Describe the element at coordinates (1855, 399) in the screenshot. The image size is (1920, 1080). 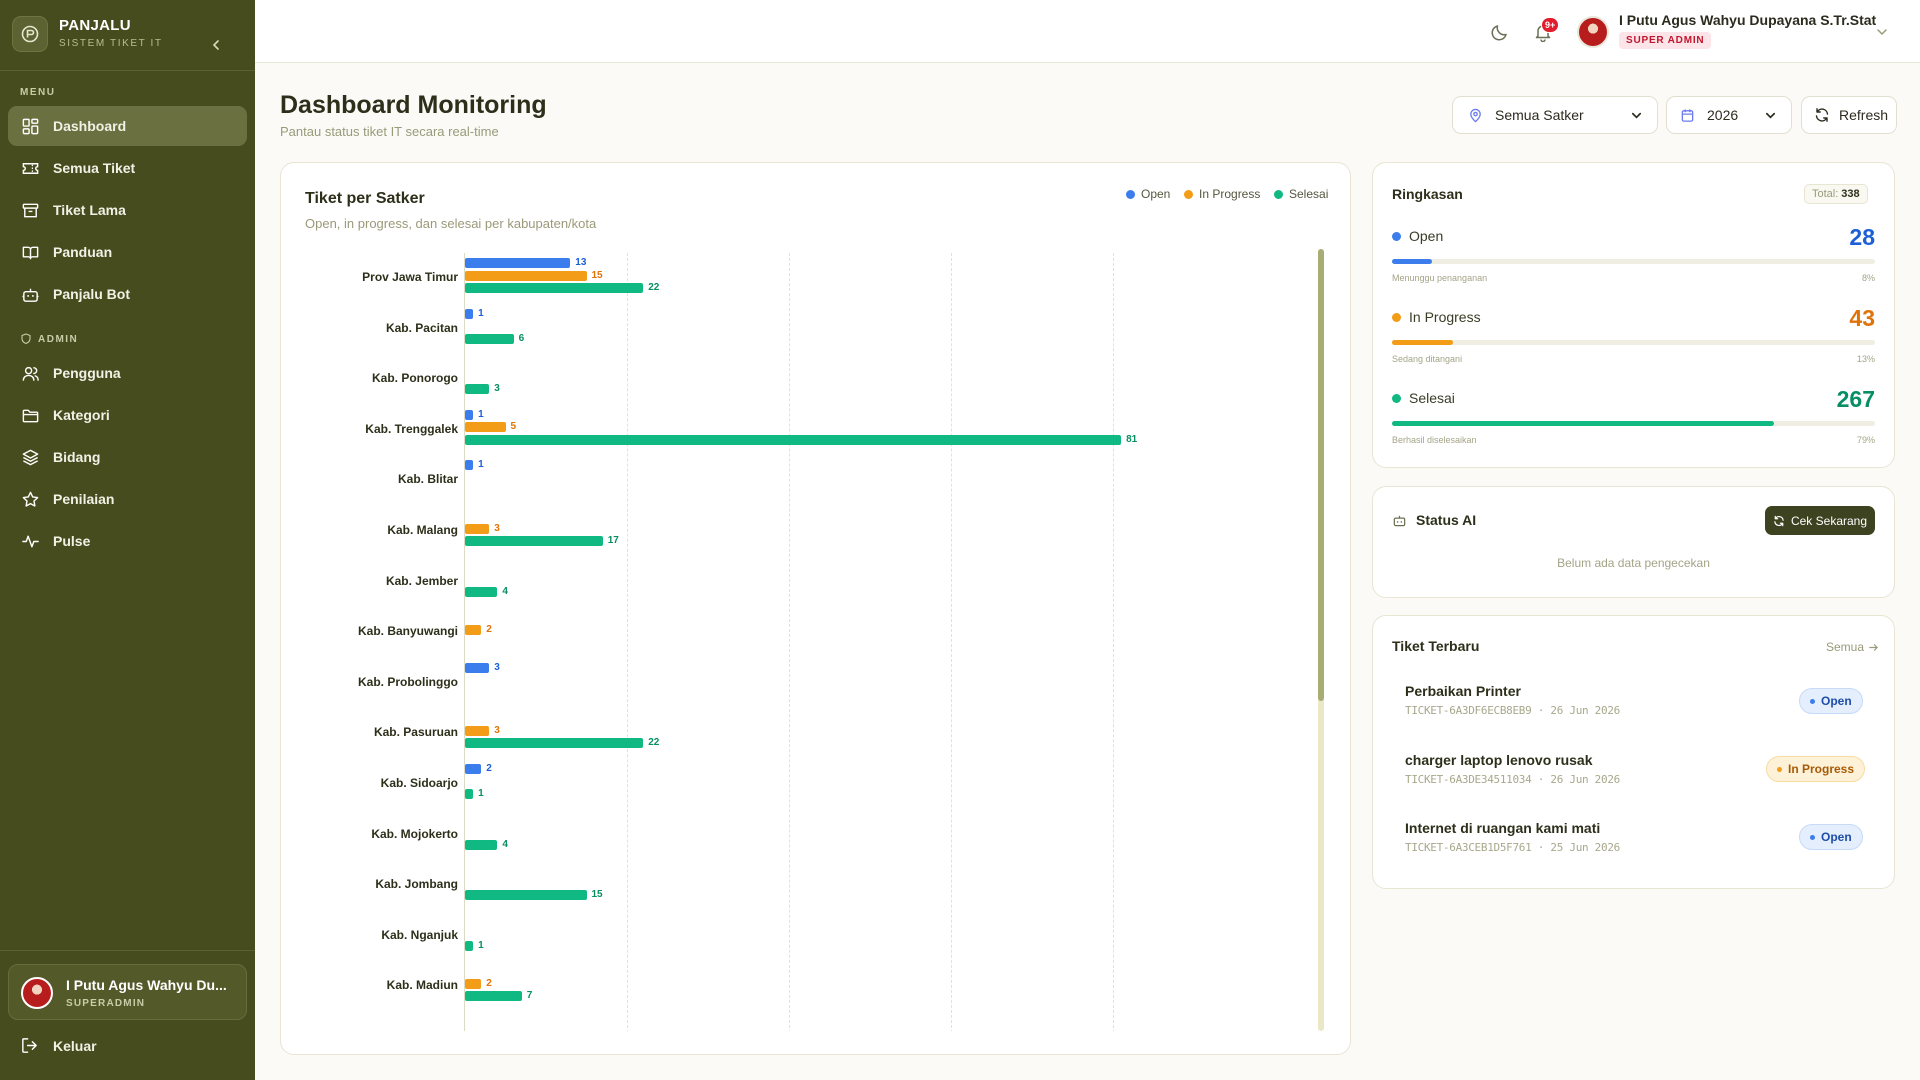
I see `stat-selesai-value: 267` at that location.